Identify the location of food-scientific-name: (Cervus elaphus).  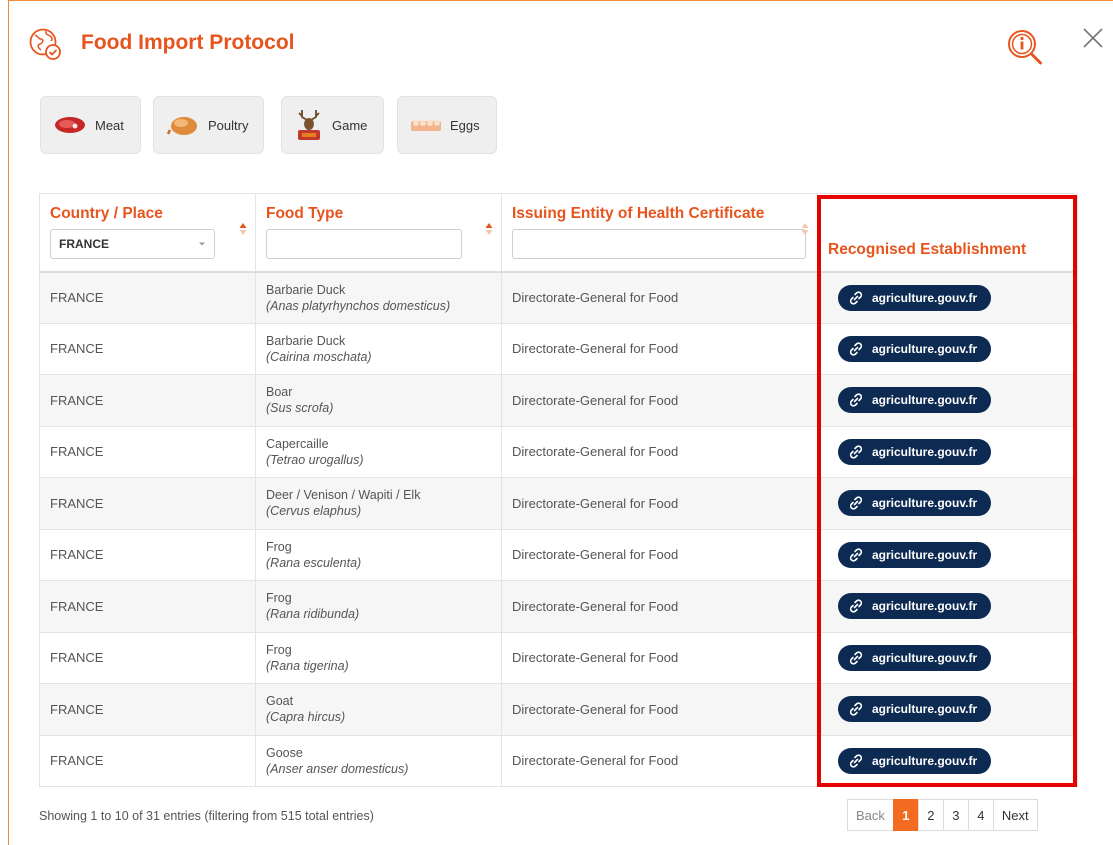
(314, 511).